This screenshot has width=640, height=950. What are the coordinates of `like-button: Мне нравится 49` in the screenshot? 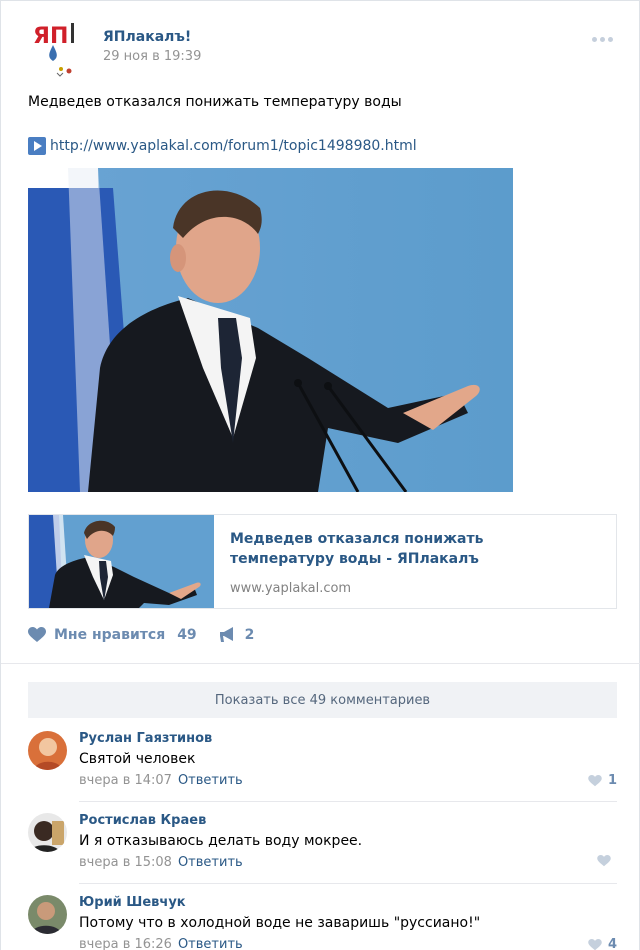 It's located at (112, 635).